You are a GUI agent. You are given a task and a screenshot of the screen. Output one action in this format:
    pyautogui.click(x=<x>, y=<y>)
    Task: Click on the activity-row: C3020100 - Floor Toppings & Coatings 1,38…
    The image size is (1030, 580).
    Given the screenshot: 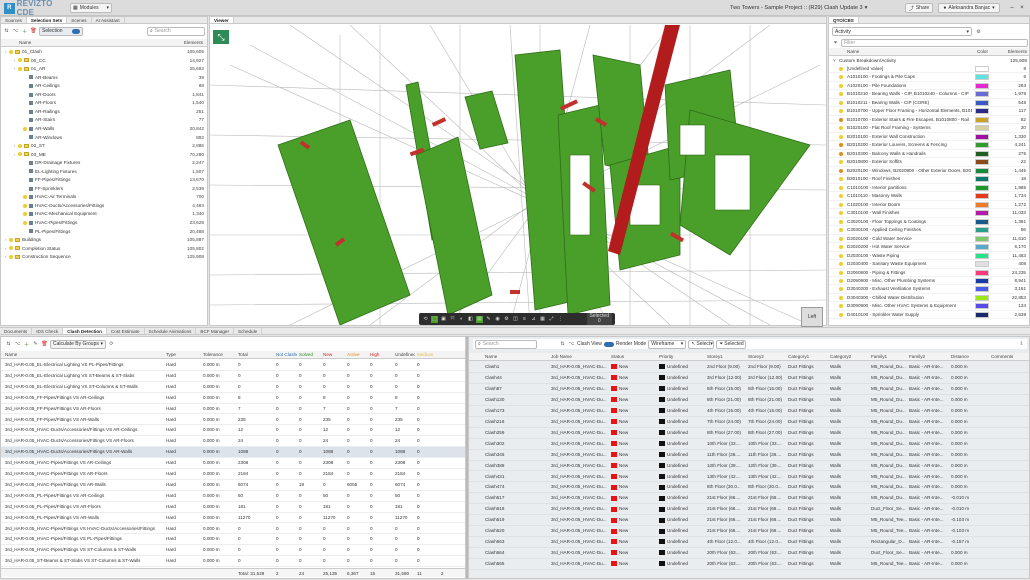 What is the action you would take?
    pyautogui.click(x=928, y=222)
    